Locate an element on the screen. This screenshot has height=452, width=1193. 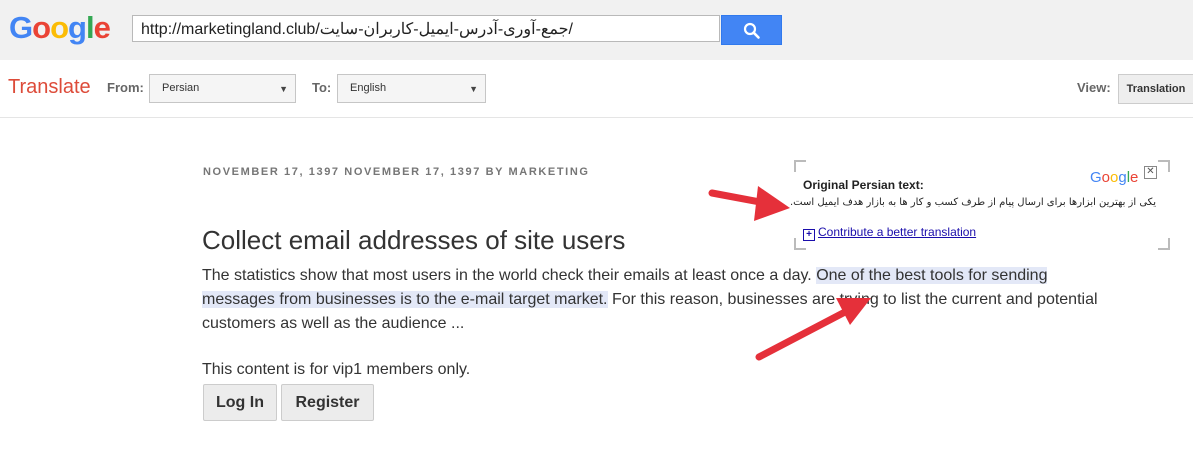
close-icon: ✕ is located at coordinates (1150, 172).